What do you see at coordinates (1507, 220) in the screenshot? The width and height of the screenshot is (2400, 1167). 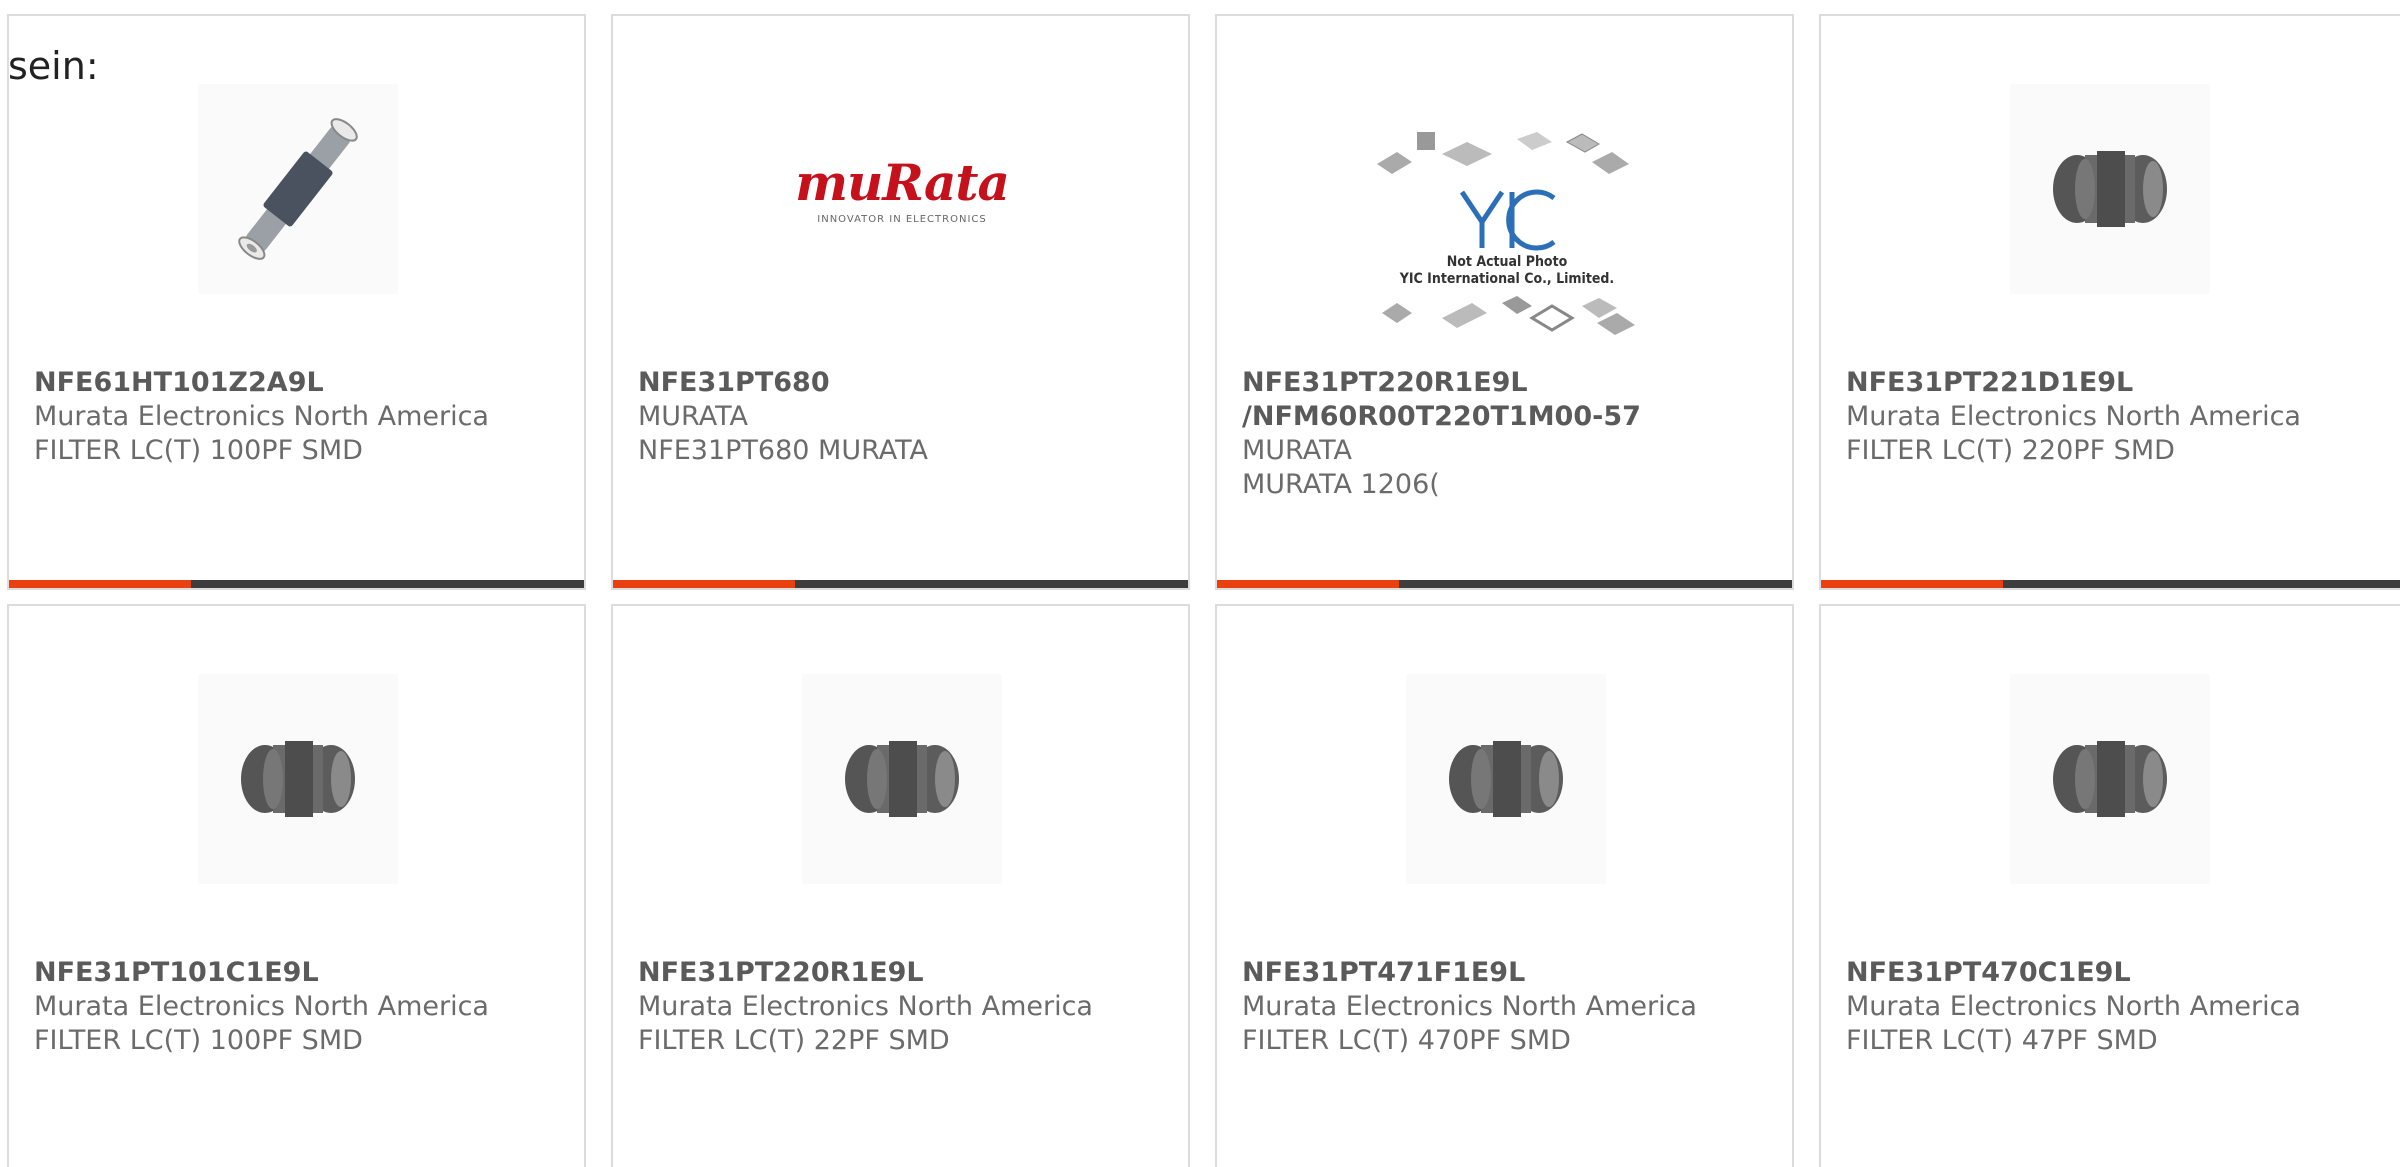 I see `yic-logo-icon` at bounding box center [1507, 220].